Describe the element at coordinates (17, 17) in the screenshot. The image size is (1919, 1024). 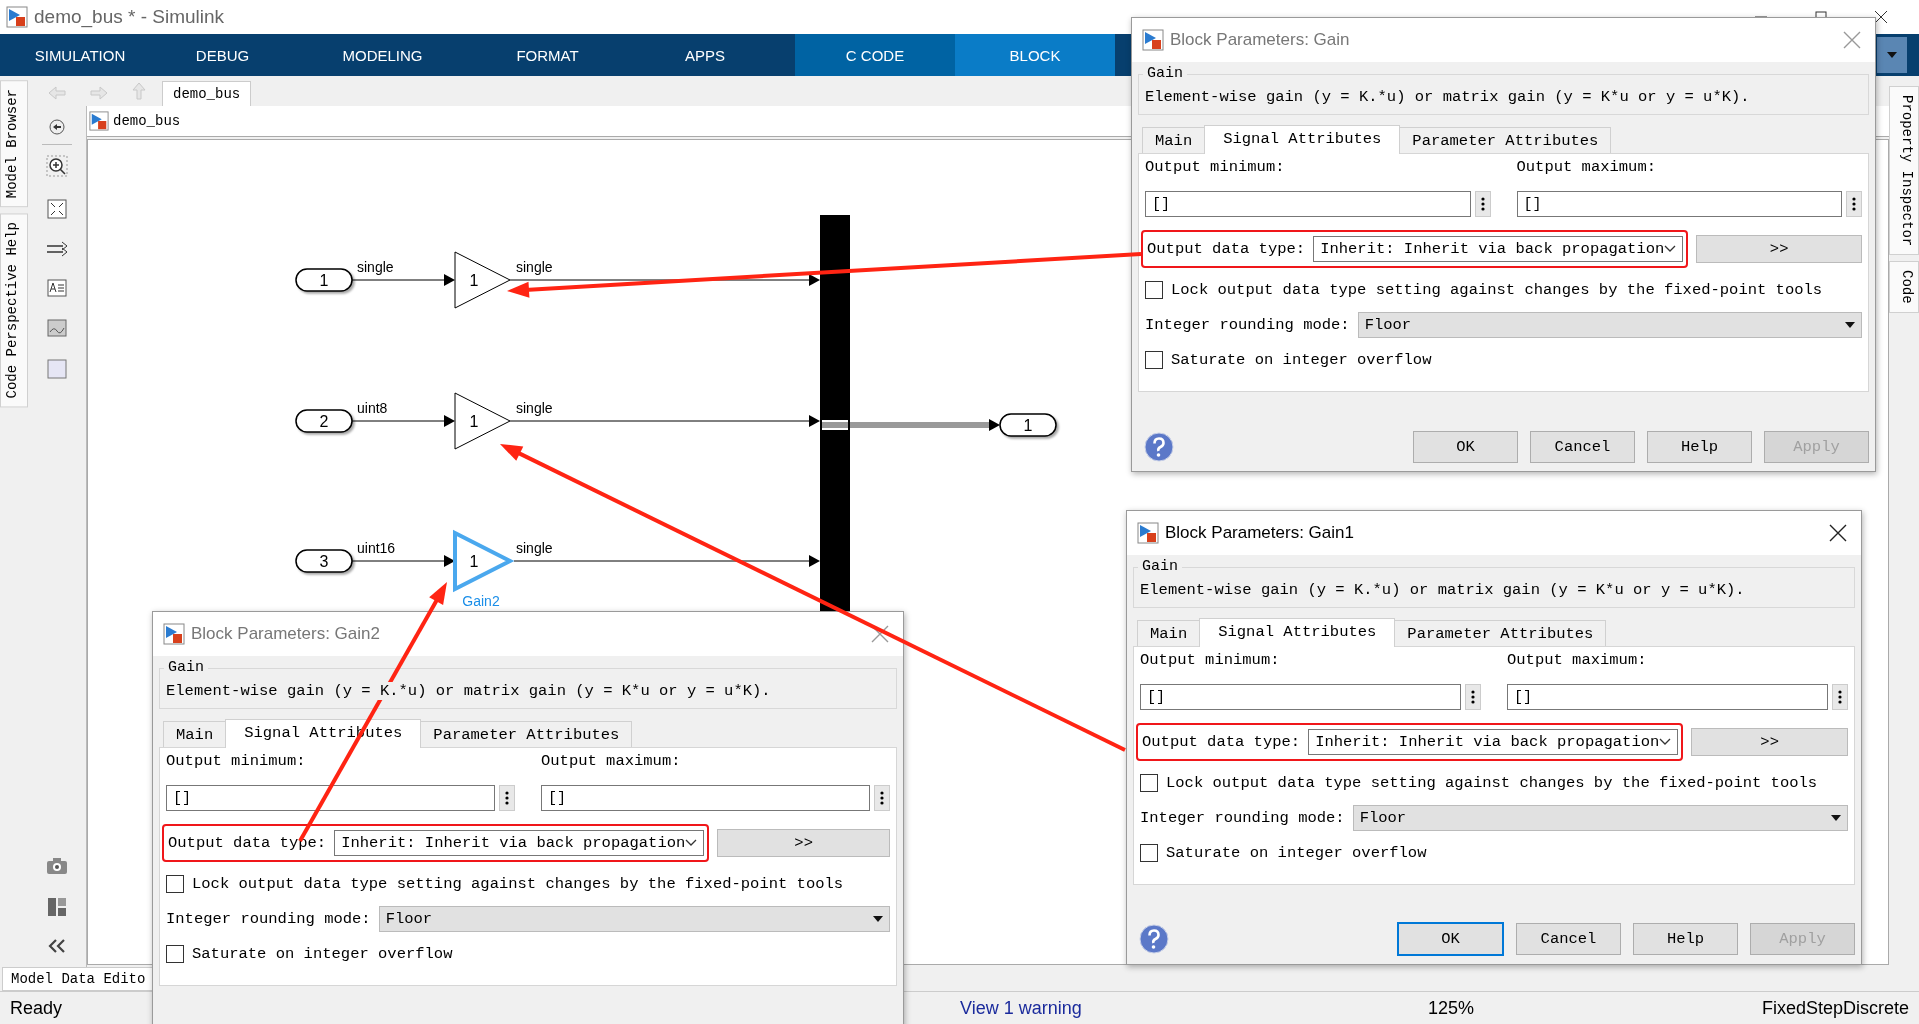
I see `simulink-app-icon` at that location.